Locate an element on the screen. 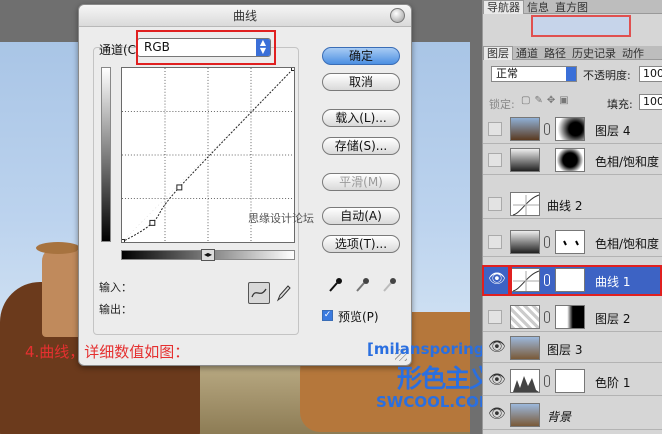 Image resolution: width=662 pixels, height=434 pixels. fill-label: 填充: is located at coordinates (620, 104).